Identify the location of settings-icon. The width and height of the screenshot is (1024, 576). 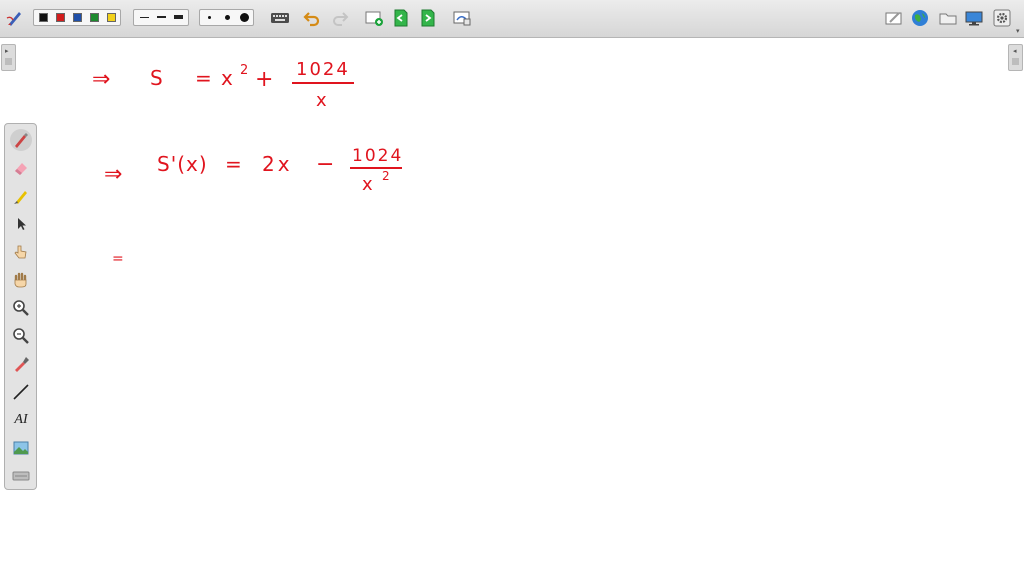
(1002, 18).